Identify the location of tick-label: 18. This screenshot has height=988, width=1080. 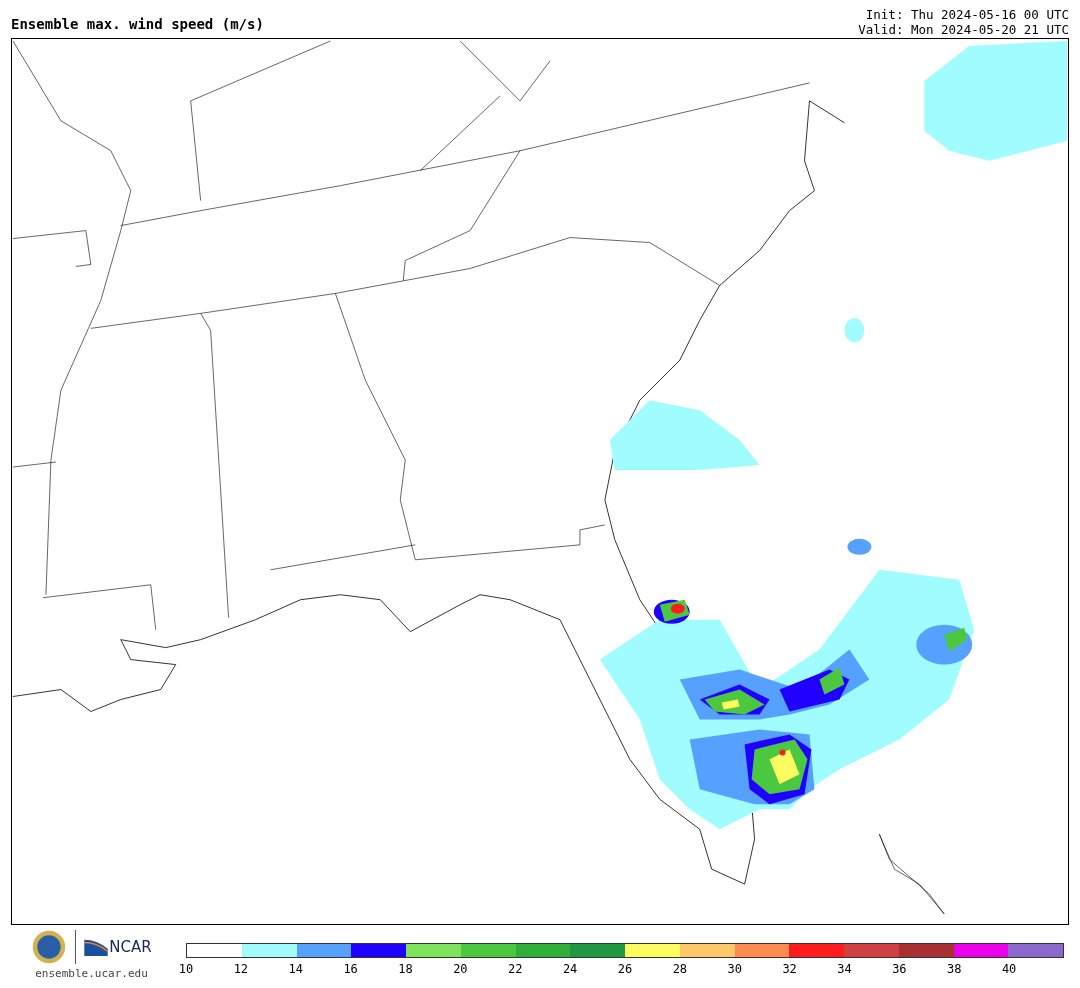
(405, 969).